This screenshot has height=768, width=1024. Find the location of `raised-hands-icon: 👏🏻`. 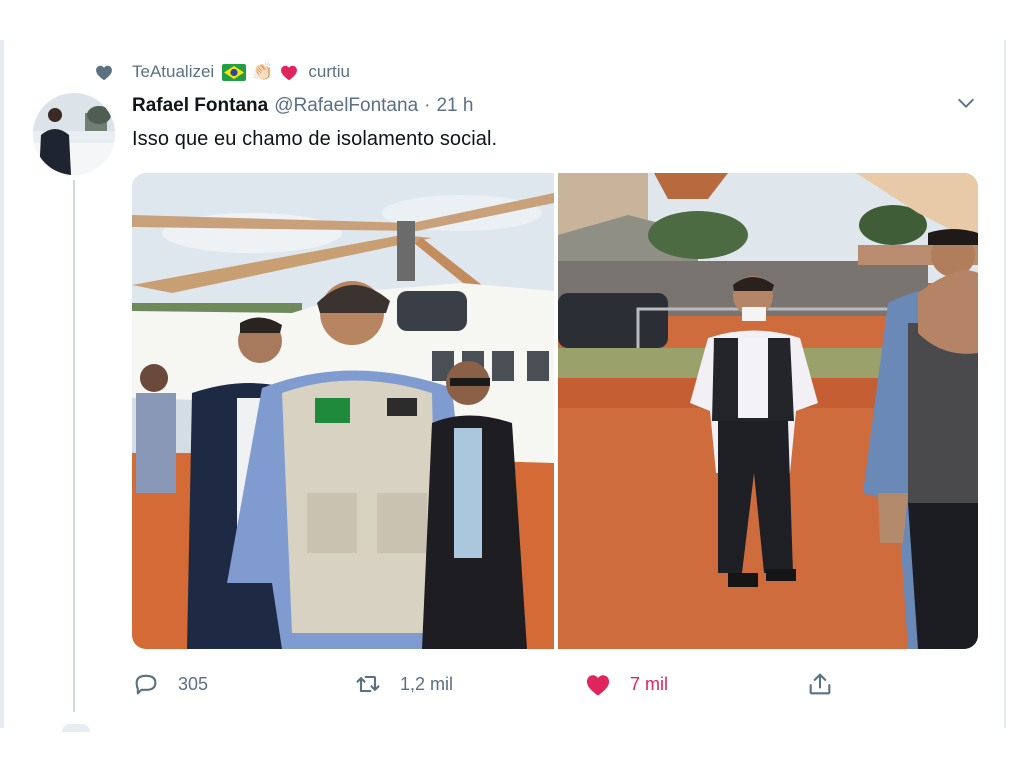

raised-hands-icon: 👏🏻 is located at coordinates (263, 71).